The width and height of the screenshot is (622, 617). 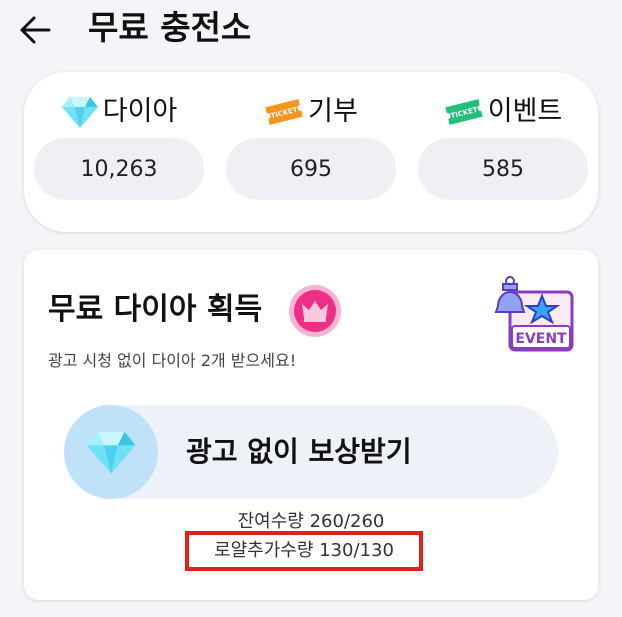 What do you see at coordinates (525, 111) in the screenshot?
I see `currency-label: 이벤트` at bounding box center [525, 111].